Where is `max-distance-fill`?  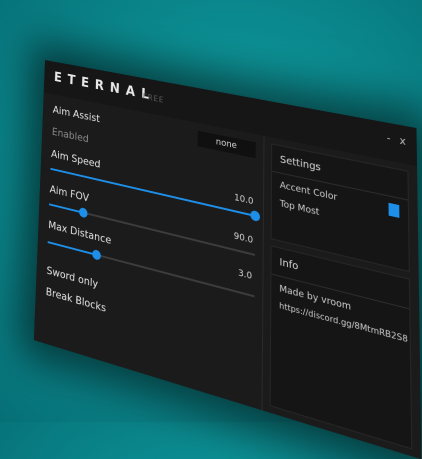 max-distance-fill is located at coordinates (72, 248).